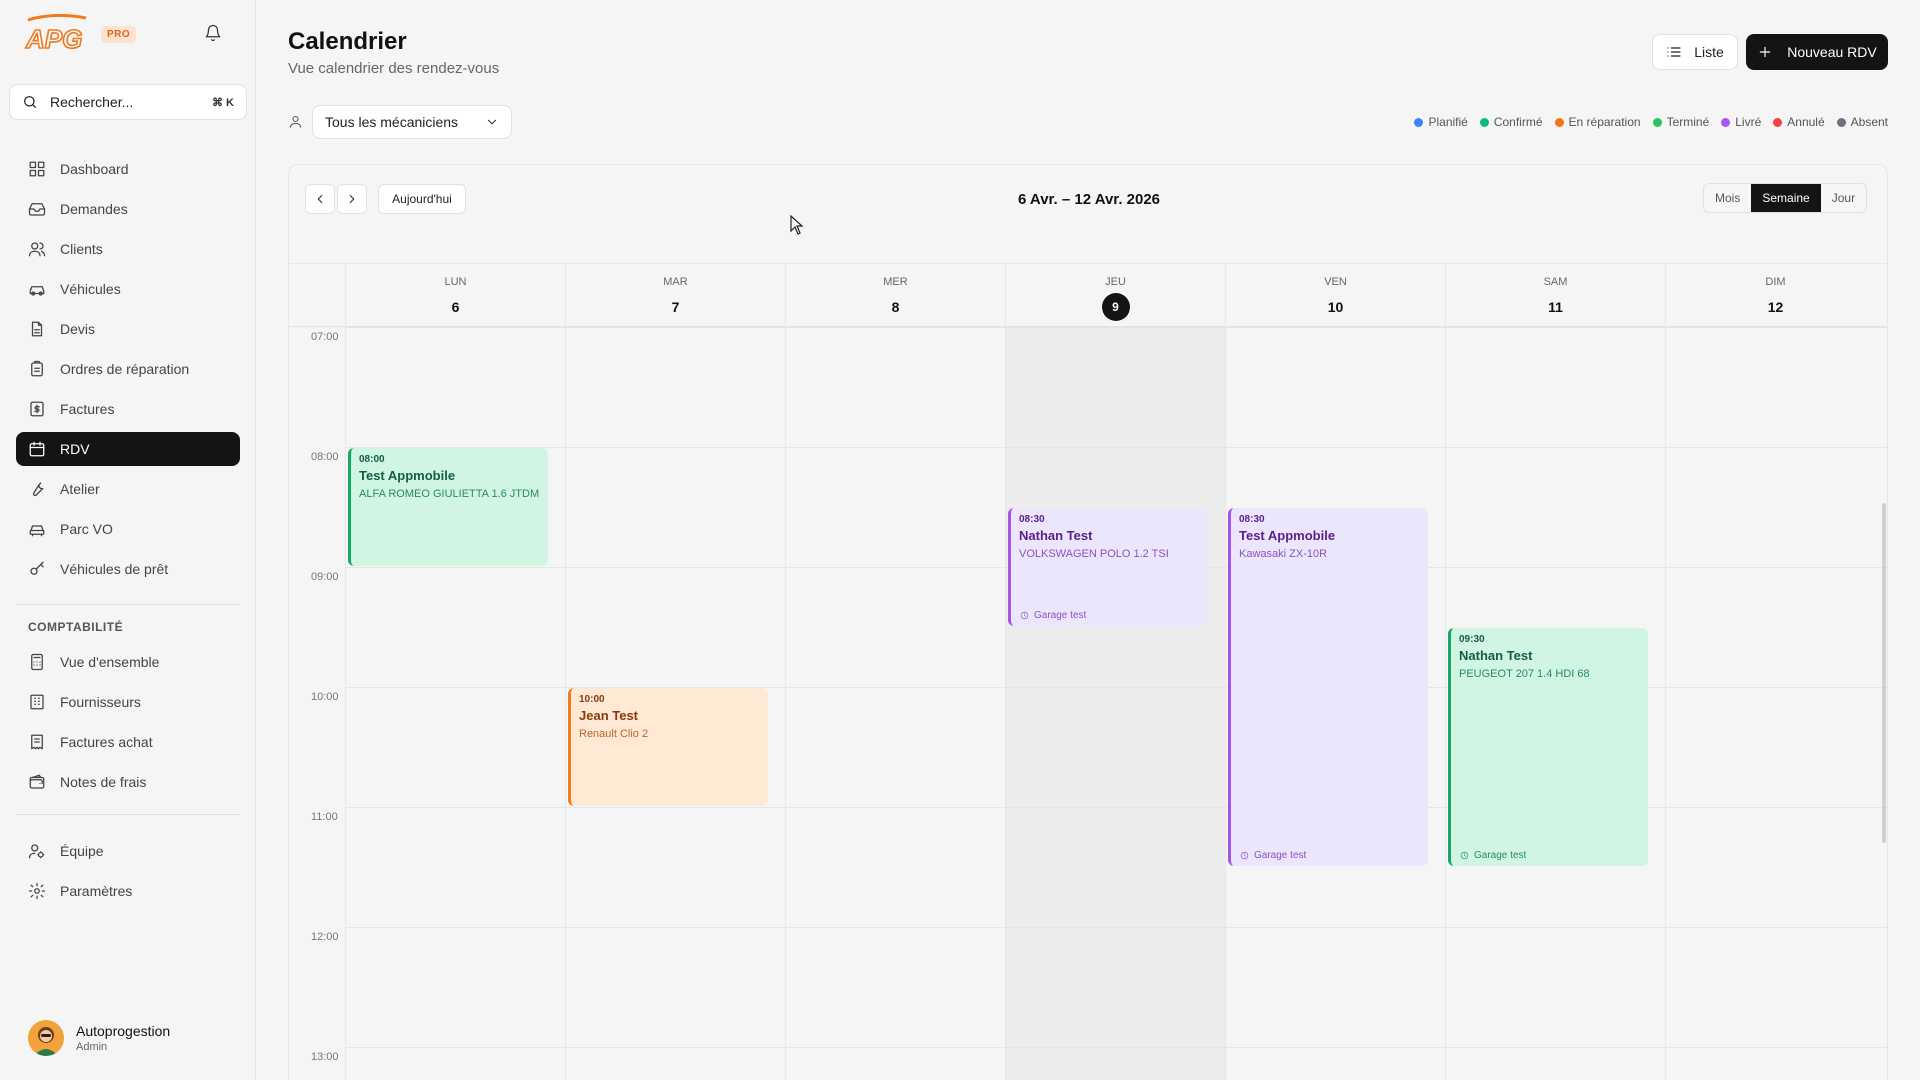 The height and width of the screenshot is (1080, 1920). I want to click on sidebar-item-parametres: Paramètres, so click(128, 891).